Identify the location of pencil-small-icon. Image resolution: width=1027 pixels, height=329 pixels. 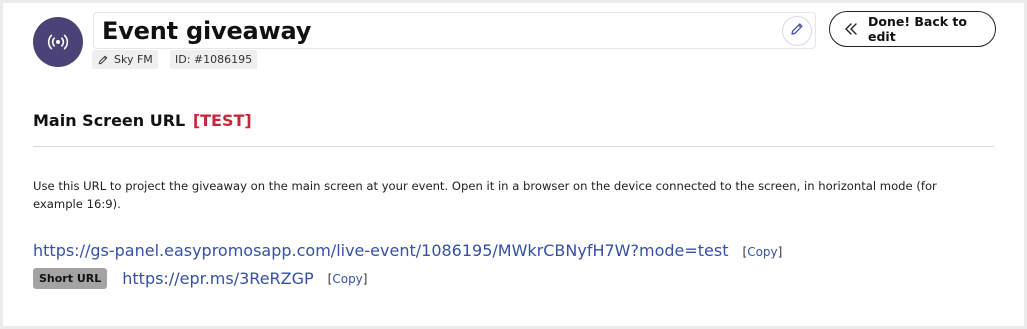
(103, 59).